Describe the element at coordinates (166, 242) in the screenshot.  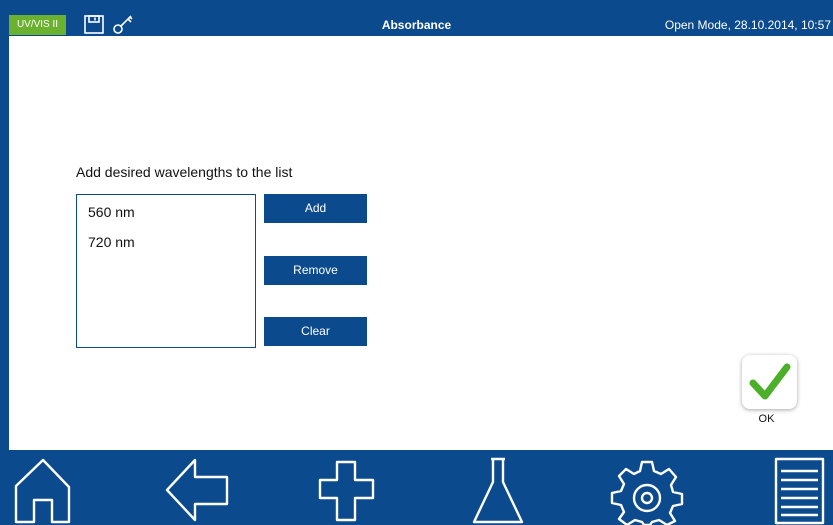
I see `list-item: 720 nm` at that location.